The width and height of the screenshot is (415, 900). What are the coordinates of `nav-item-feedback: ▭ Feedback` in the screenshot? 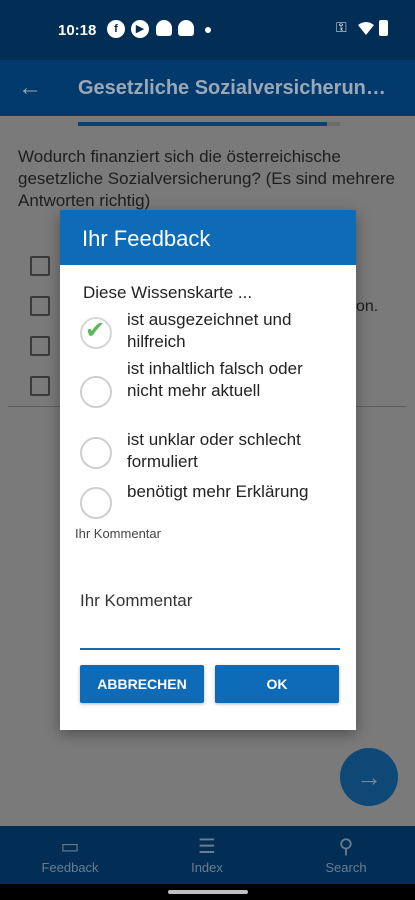 It's located at (70, 855).